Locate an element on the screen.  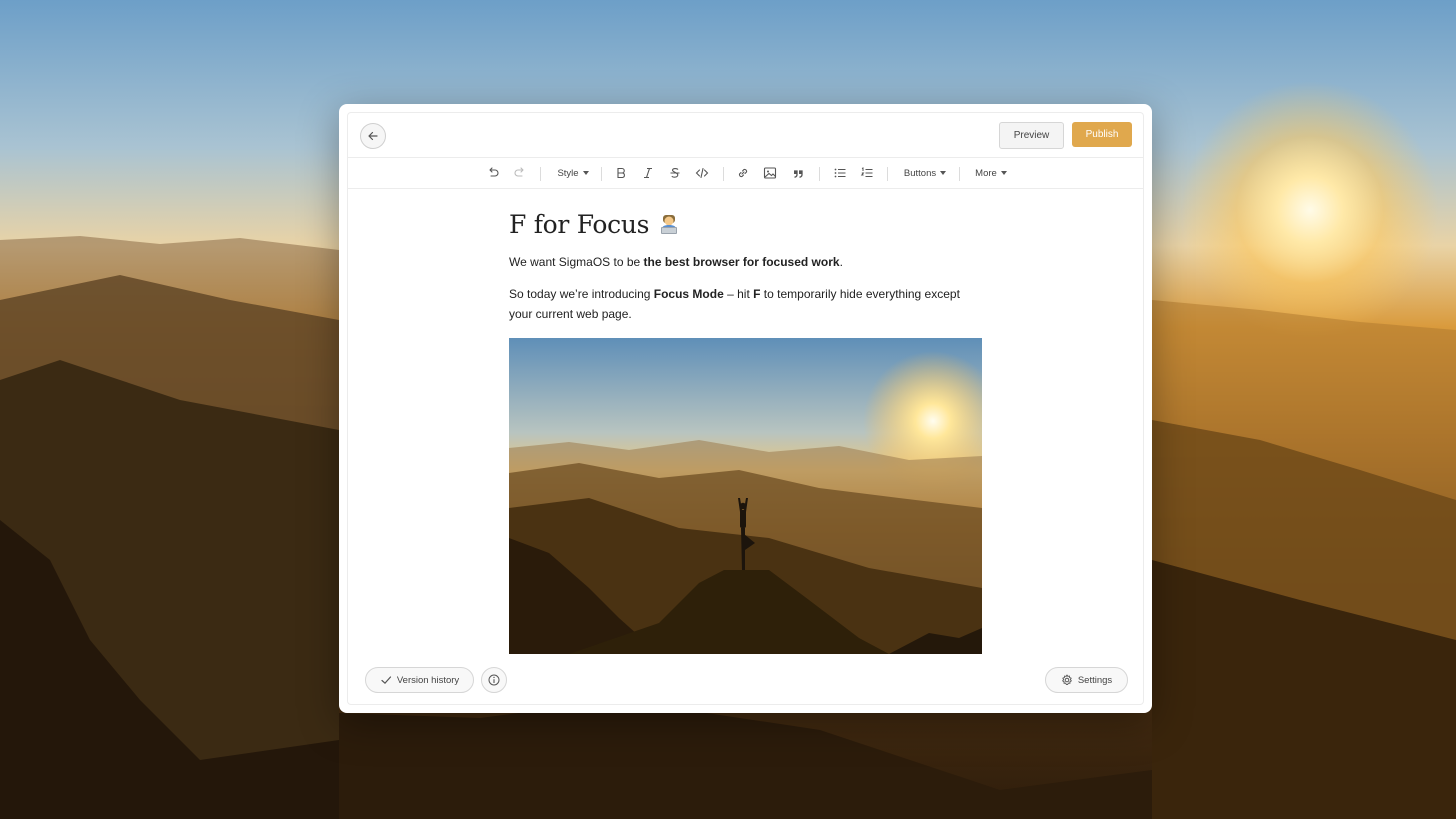
quote-icon is located at coordinates (798, 174).